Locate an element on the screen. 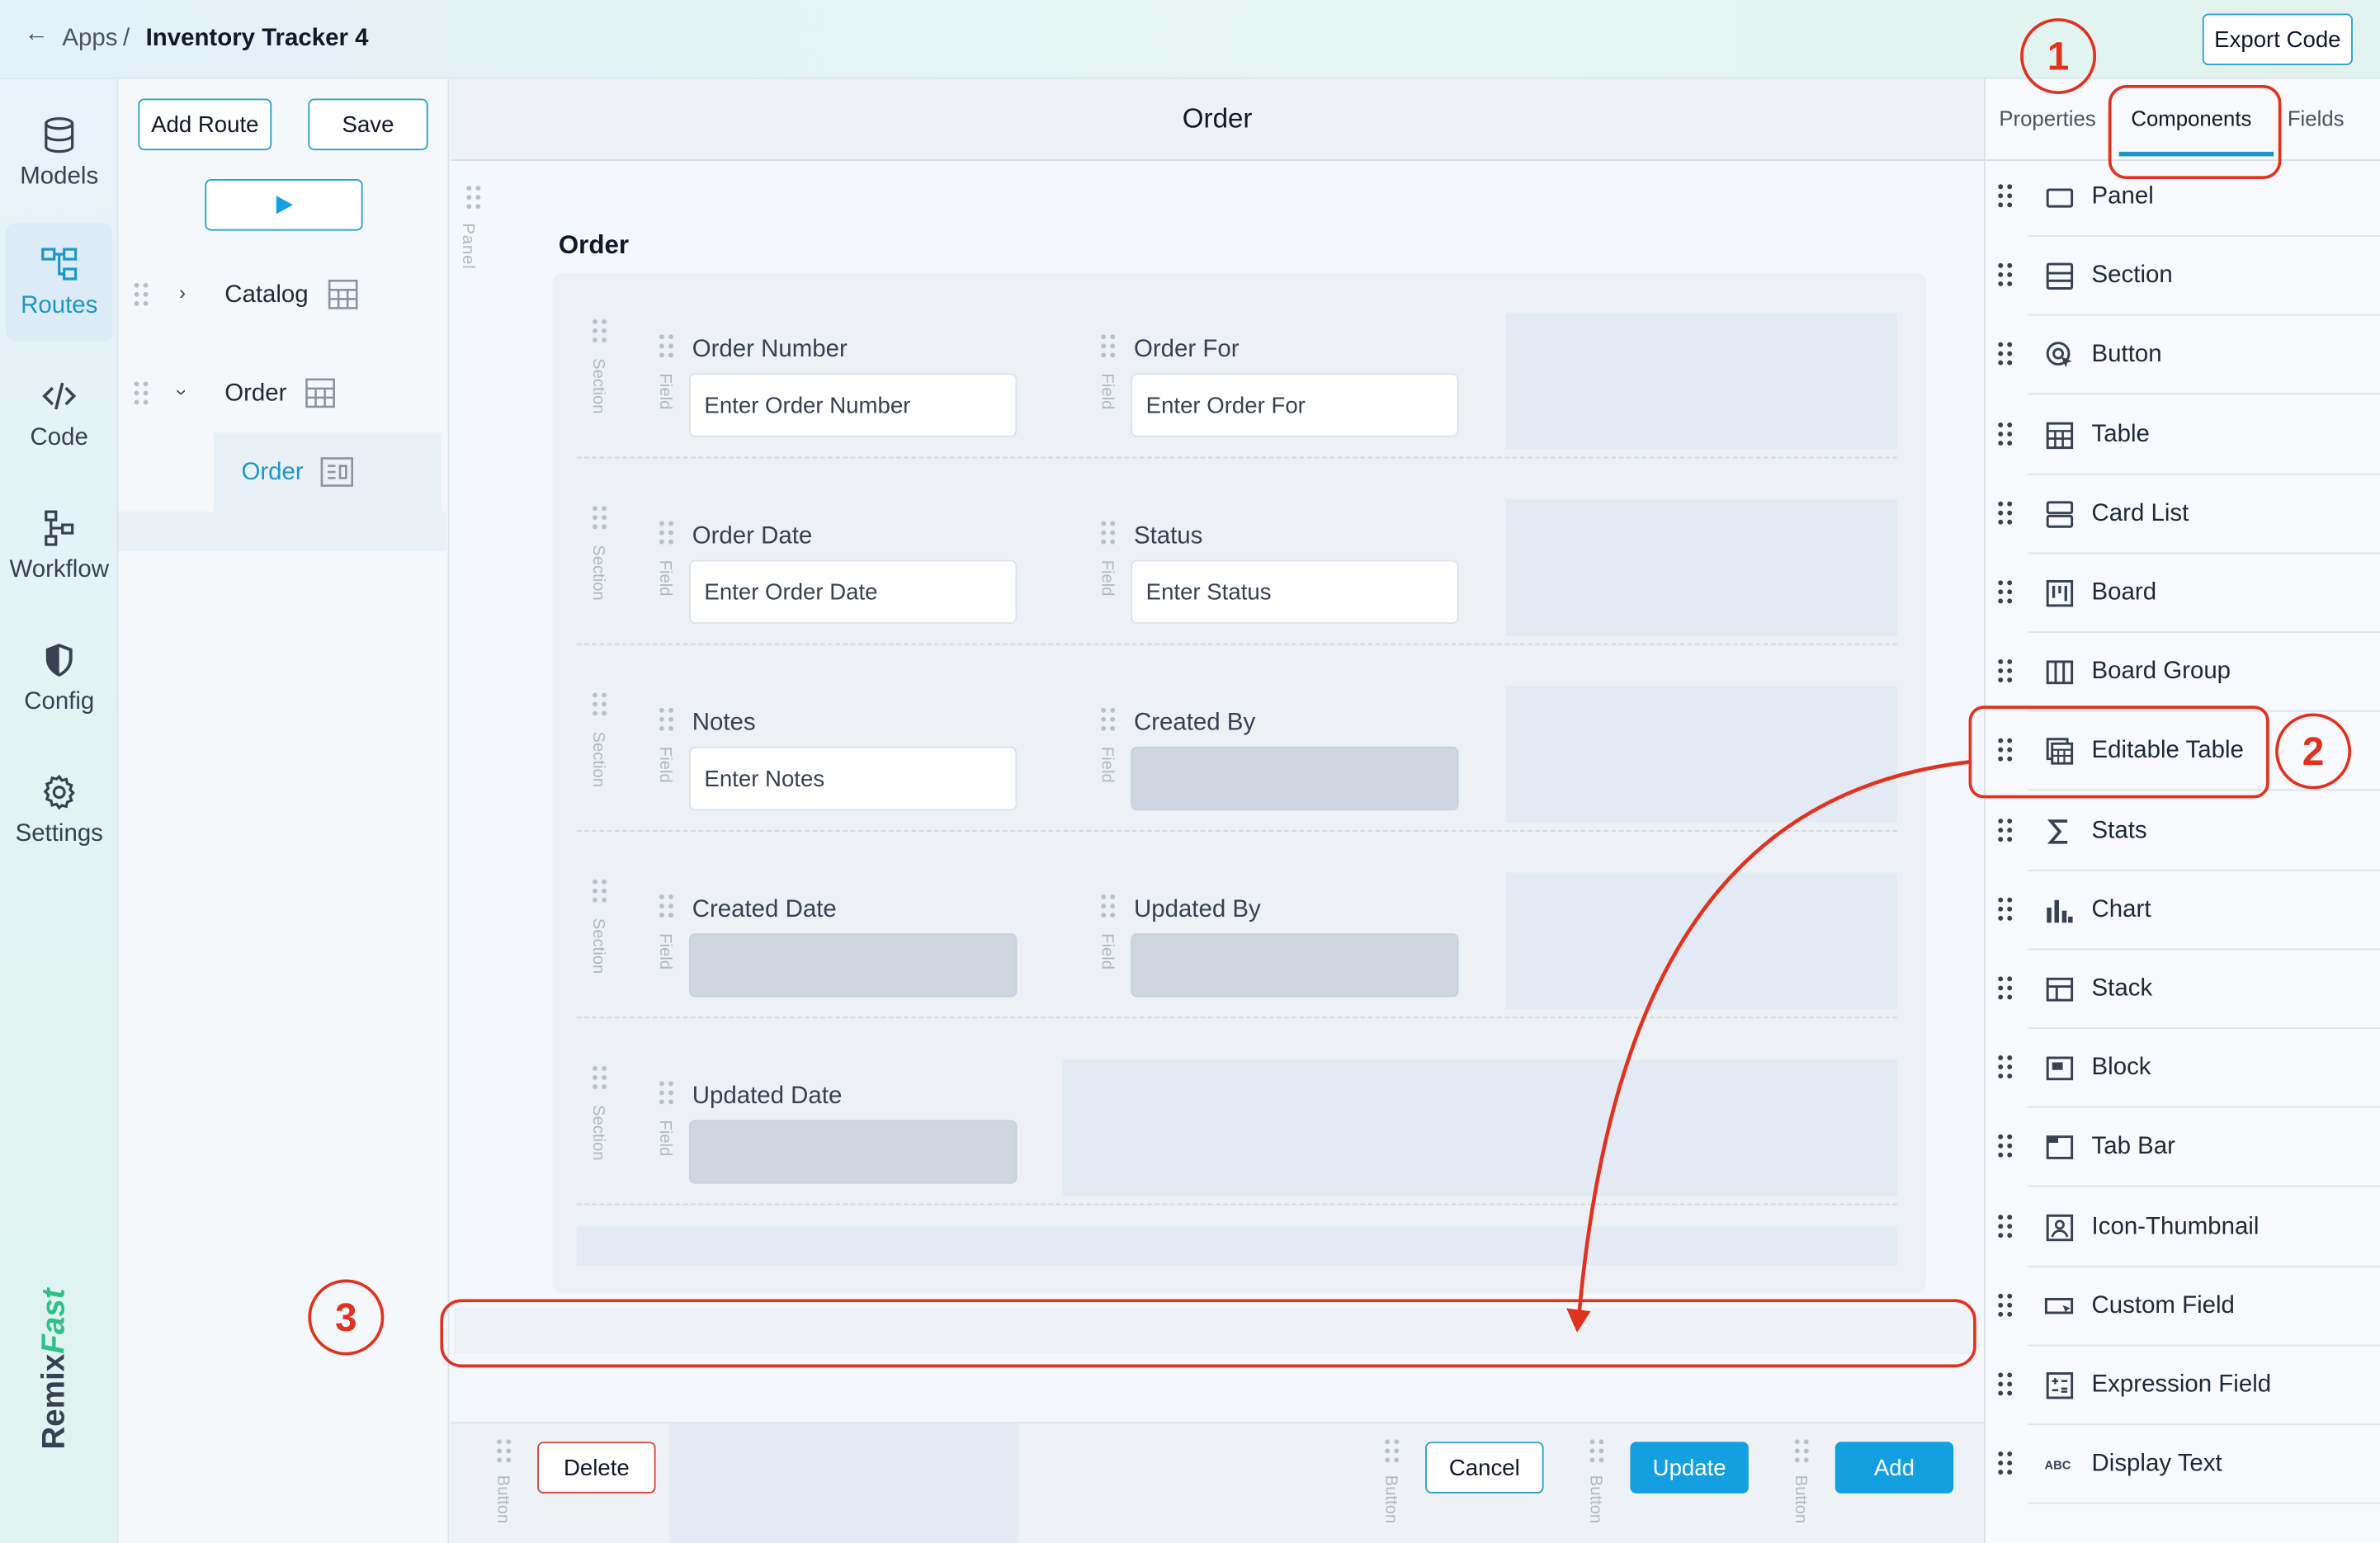  button-icon is located at coordinates (2059, 355).